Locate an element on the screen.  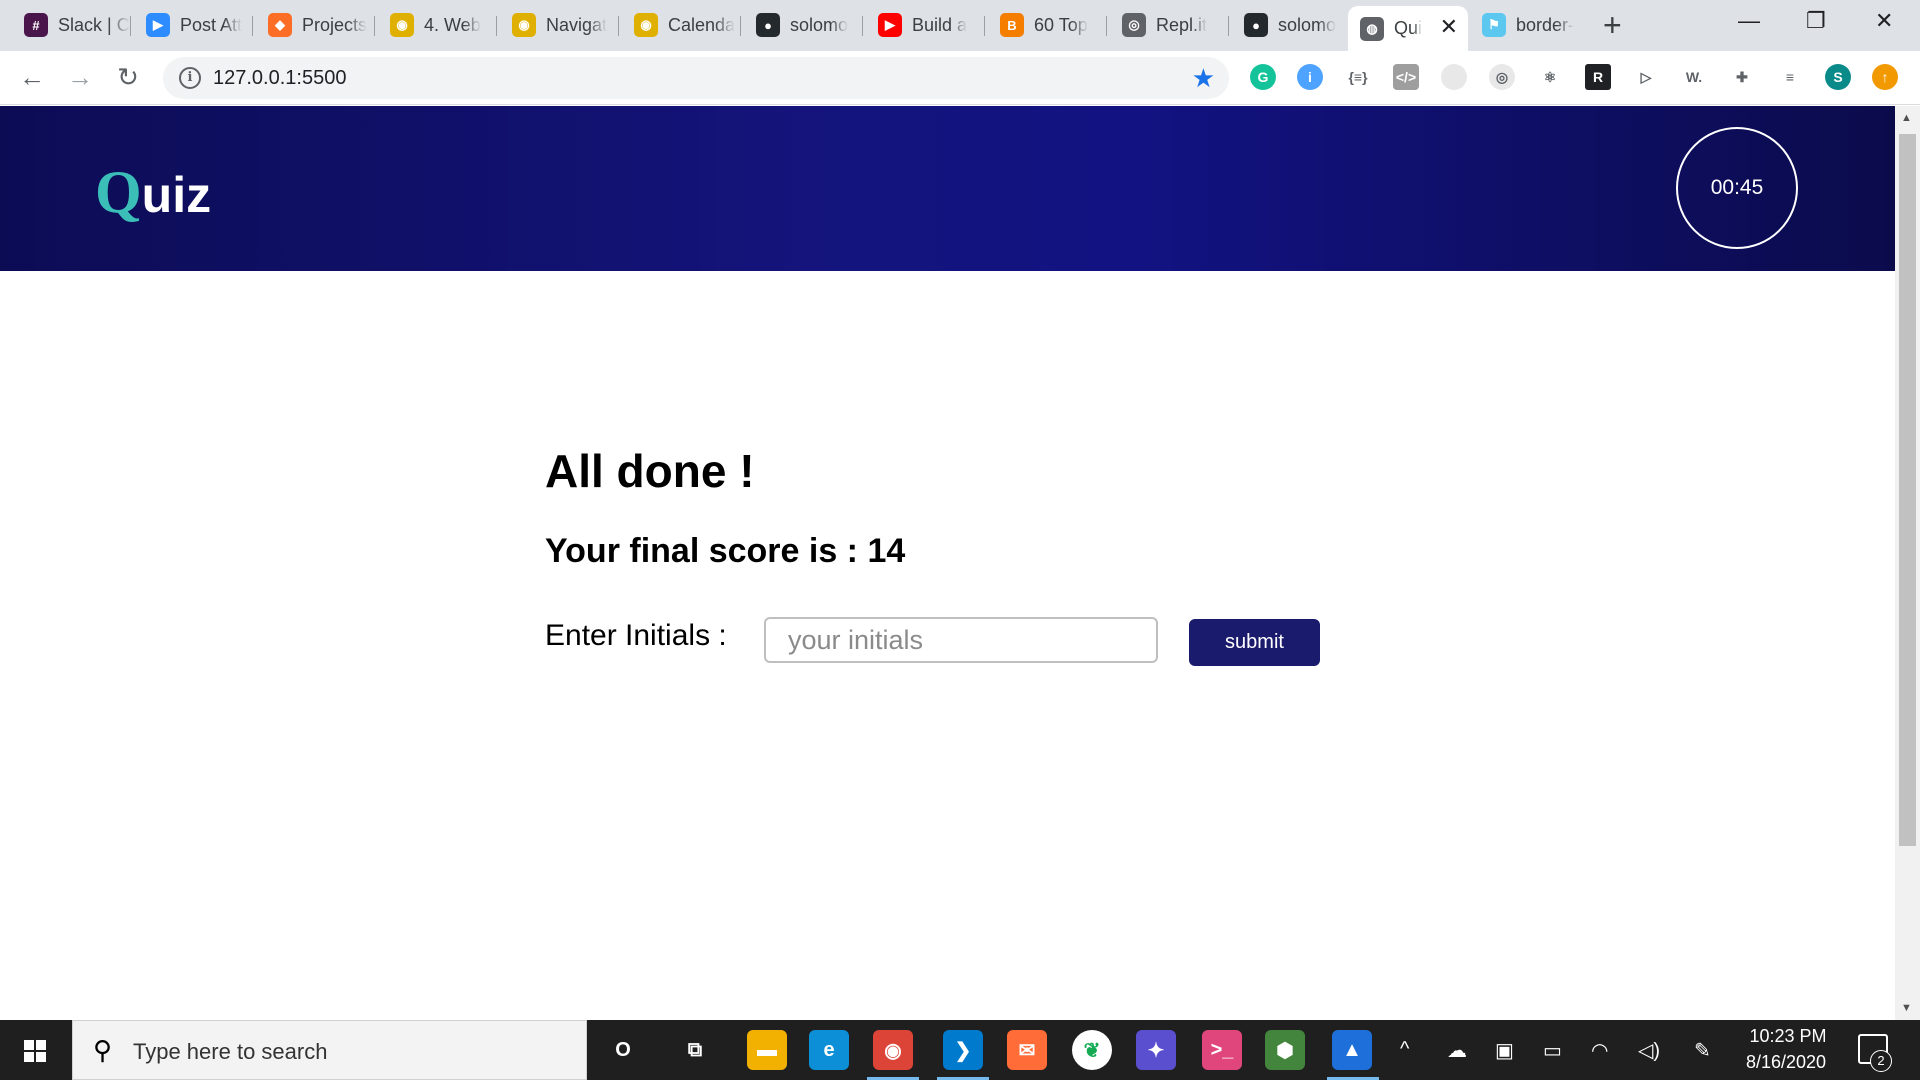
scroll-up-arrow: ▲ is located at coordinates (1906, 118).